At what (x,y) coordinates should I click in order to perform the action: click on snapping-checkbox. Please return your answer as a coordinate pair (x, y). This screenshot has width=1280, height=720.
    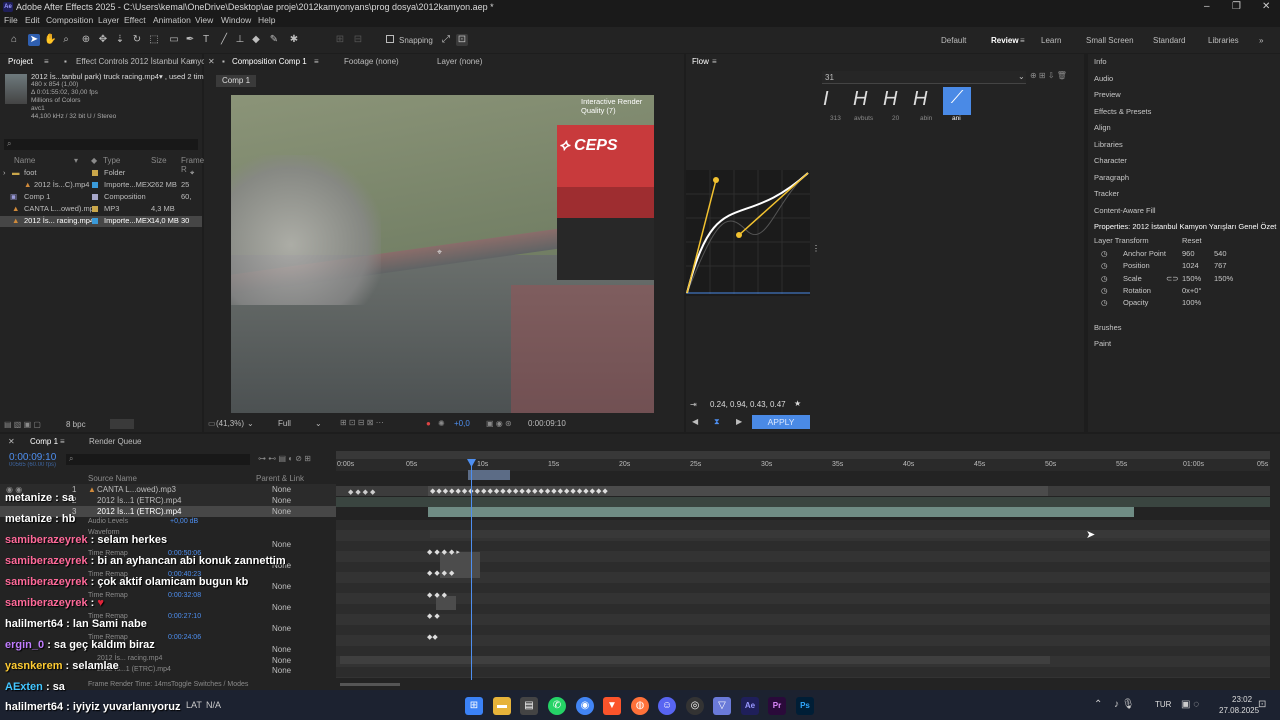
    Looking at the image, I should click on (390, 39).